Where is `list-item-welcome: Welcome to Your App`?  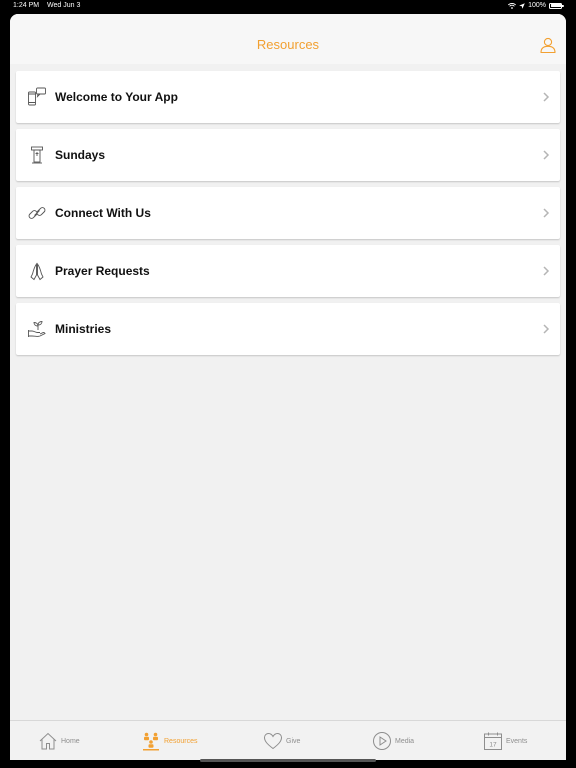
list-item-welcome: Welcome to Your App is located at coordinates (288, 97).